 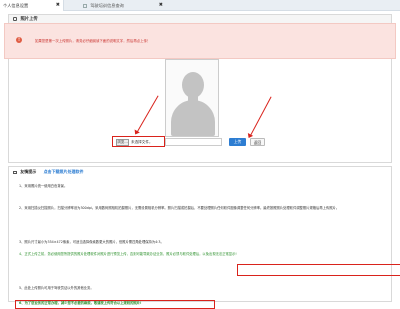 I want to click on file-status-text: 未选择文件。, so click(x=142, y=142).